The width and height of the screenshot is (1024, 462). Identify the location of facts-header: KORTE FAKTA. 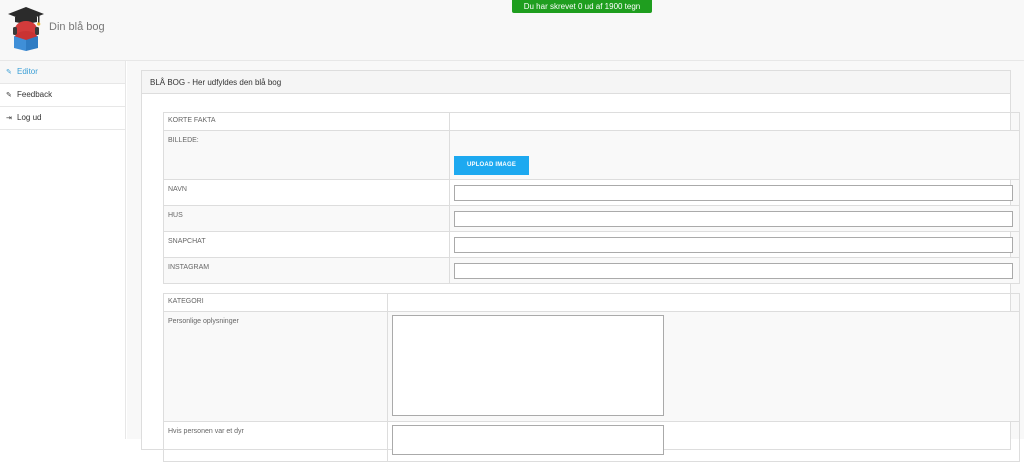
(306, 121).